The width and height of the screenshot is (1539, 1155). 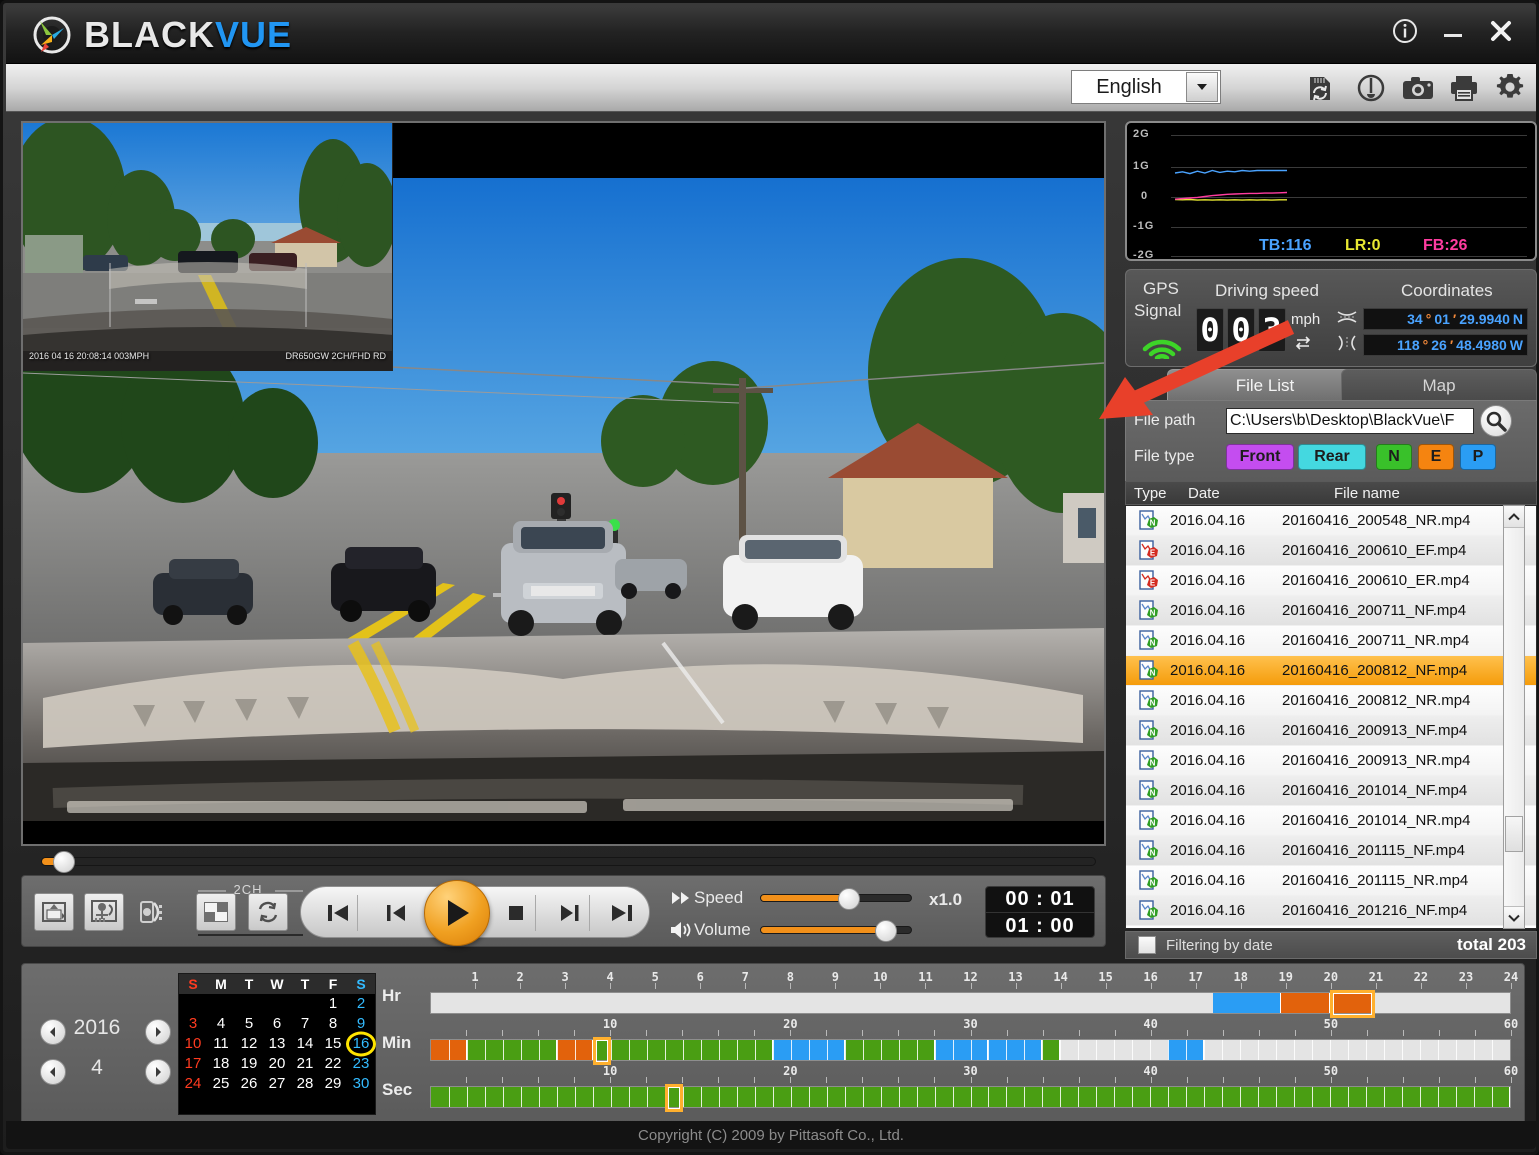 I want to click on calendar-day: 13, so click(x=277, y=1044).